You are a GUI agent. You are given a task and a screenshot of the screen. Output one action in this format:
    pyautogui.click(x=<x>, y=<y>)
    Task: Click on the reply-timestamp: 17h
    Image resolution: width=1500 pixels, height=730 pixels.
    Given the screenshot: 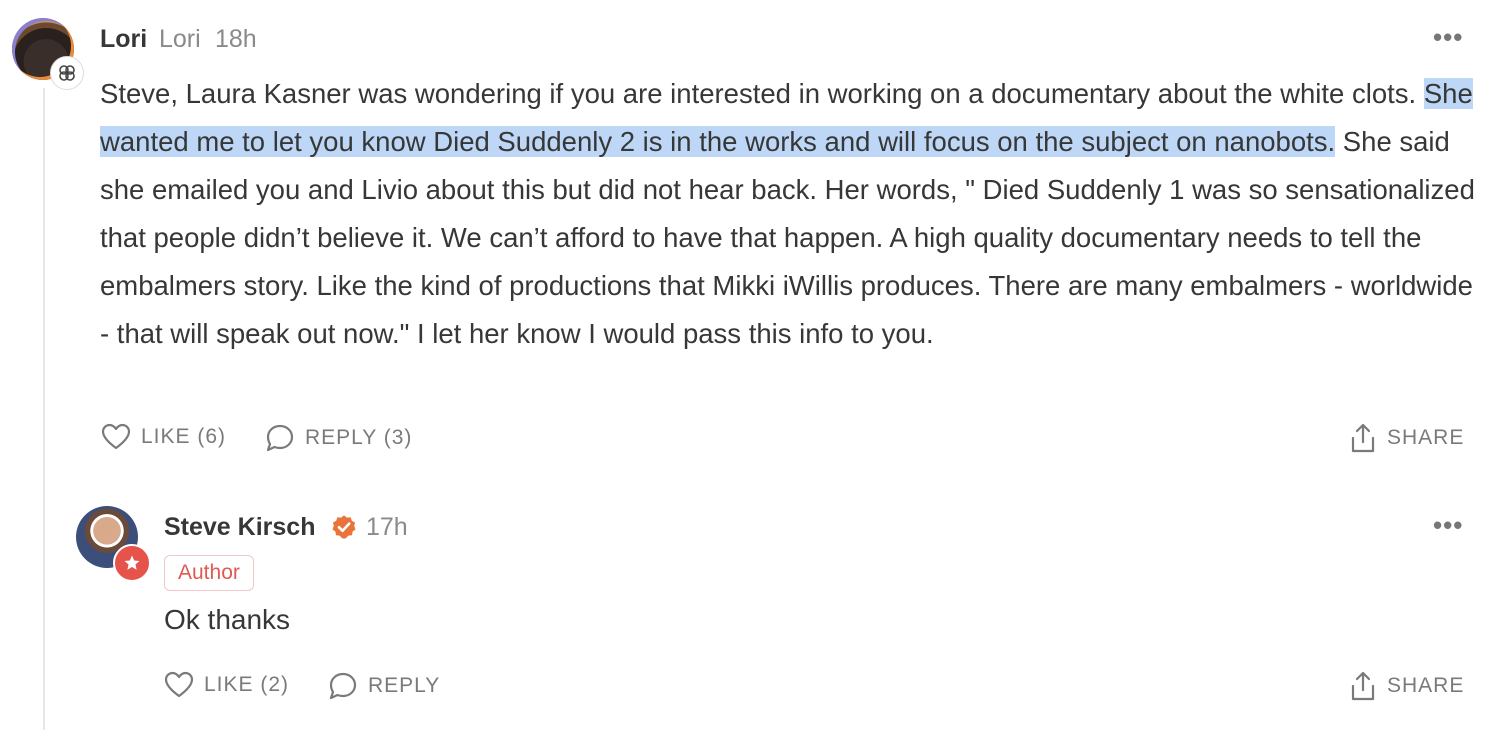 What is the action you would take?
    pyautogui.click(x=387, y=527)
    